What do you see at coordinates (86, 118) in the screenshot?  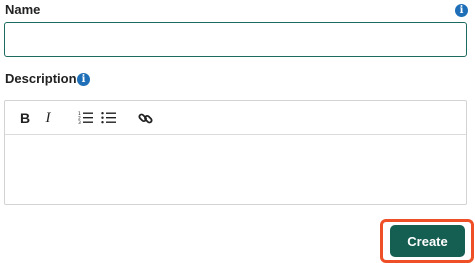 I see `ordered-list-icon: 1 2 3` at bounding box center [86, 118].